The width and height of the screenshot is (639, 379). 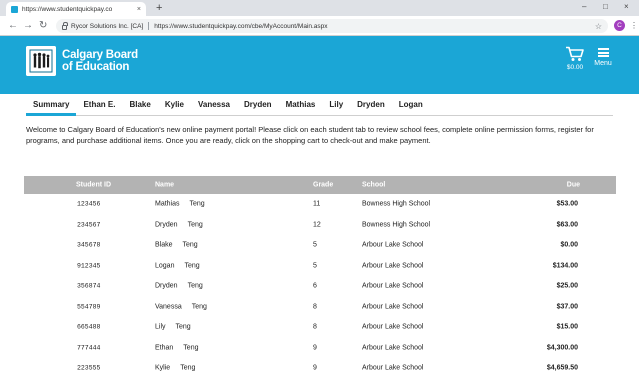 I want to click on amount-due: $4,300.00, so click(x=562, y=348).